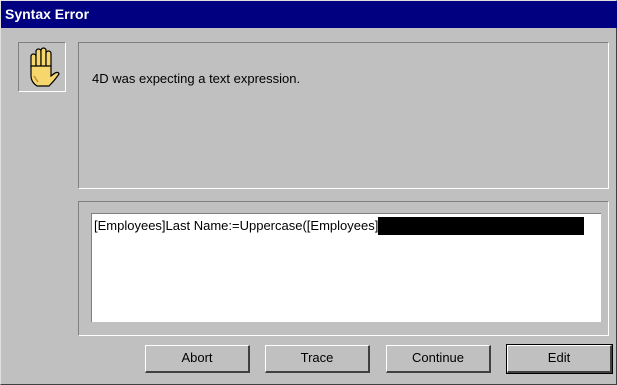  Describe the element at coordinates (197, 359) in the screenshot. I see `abort-button: Abort` at that location.